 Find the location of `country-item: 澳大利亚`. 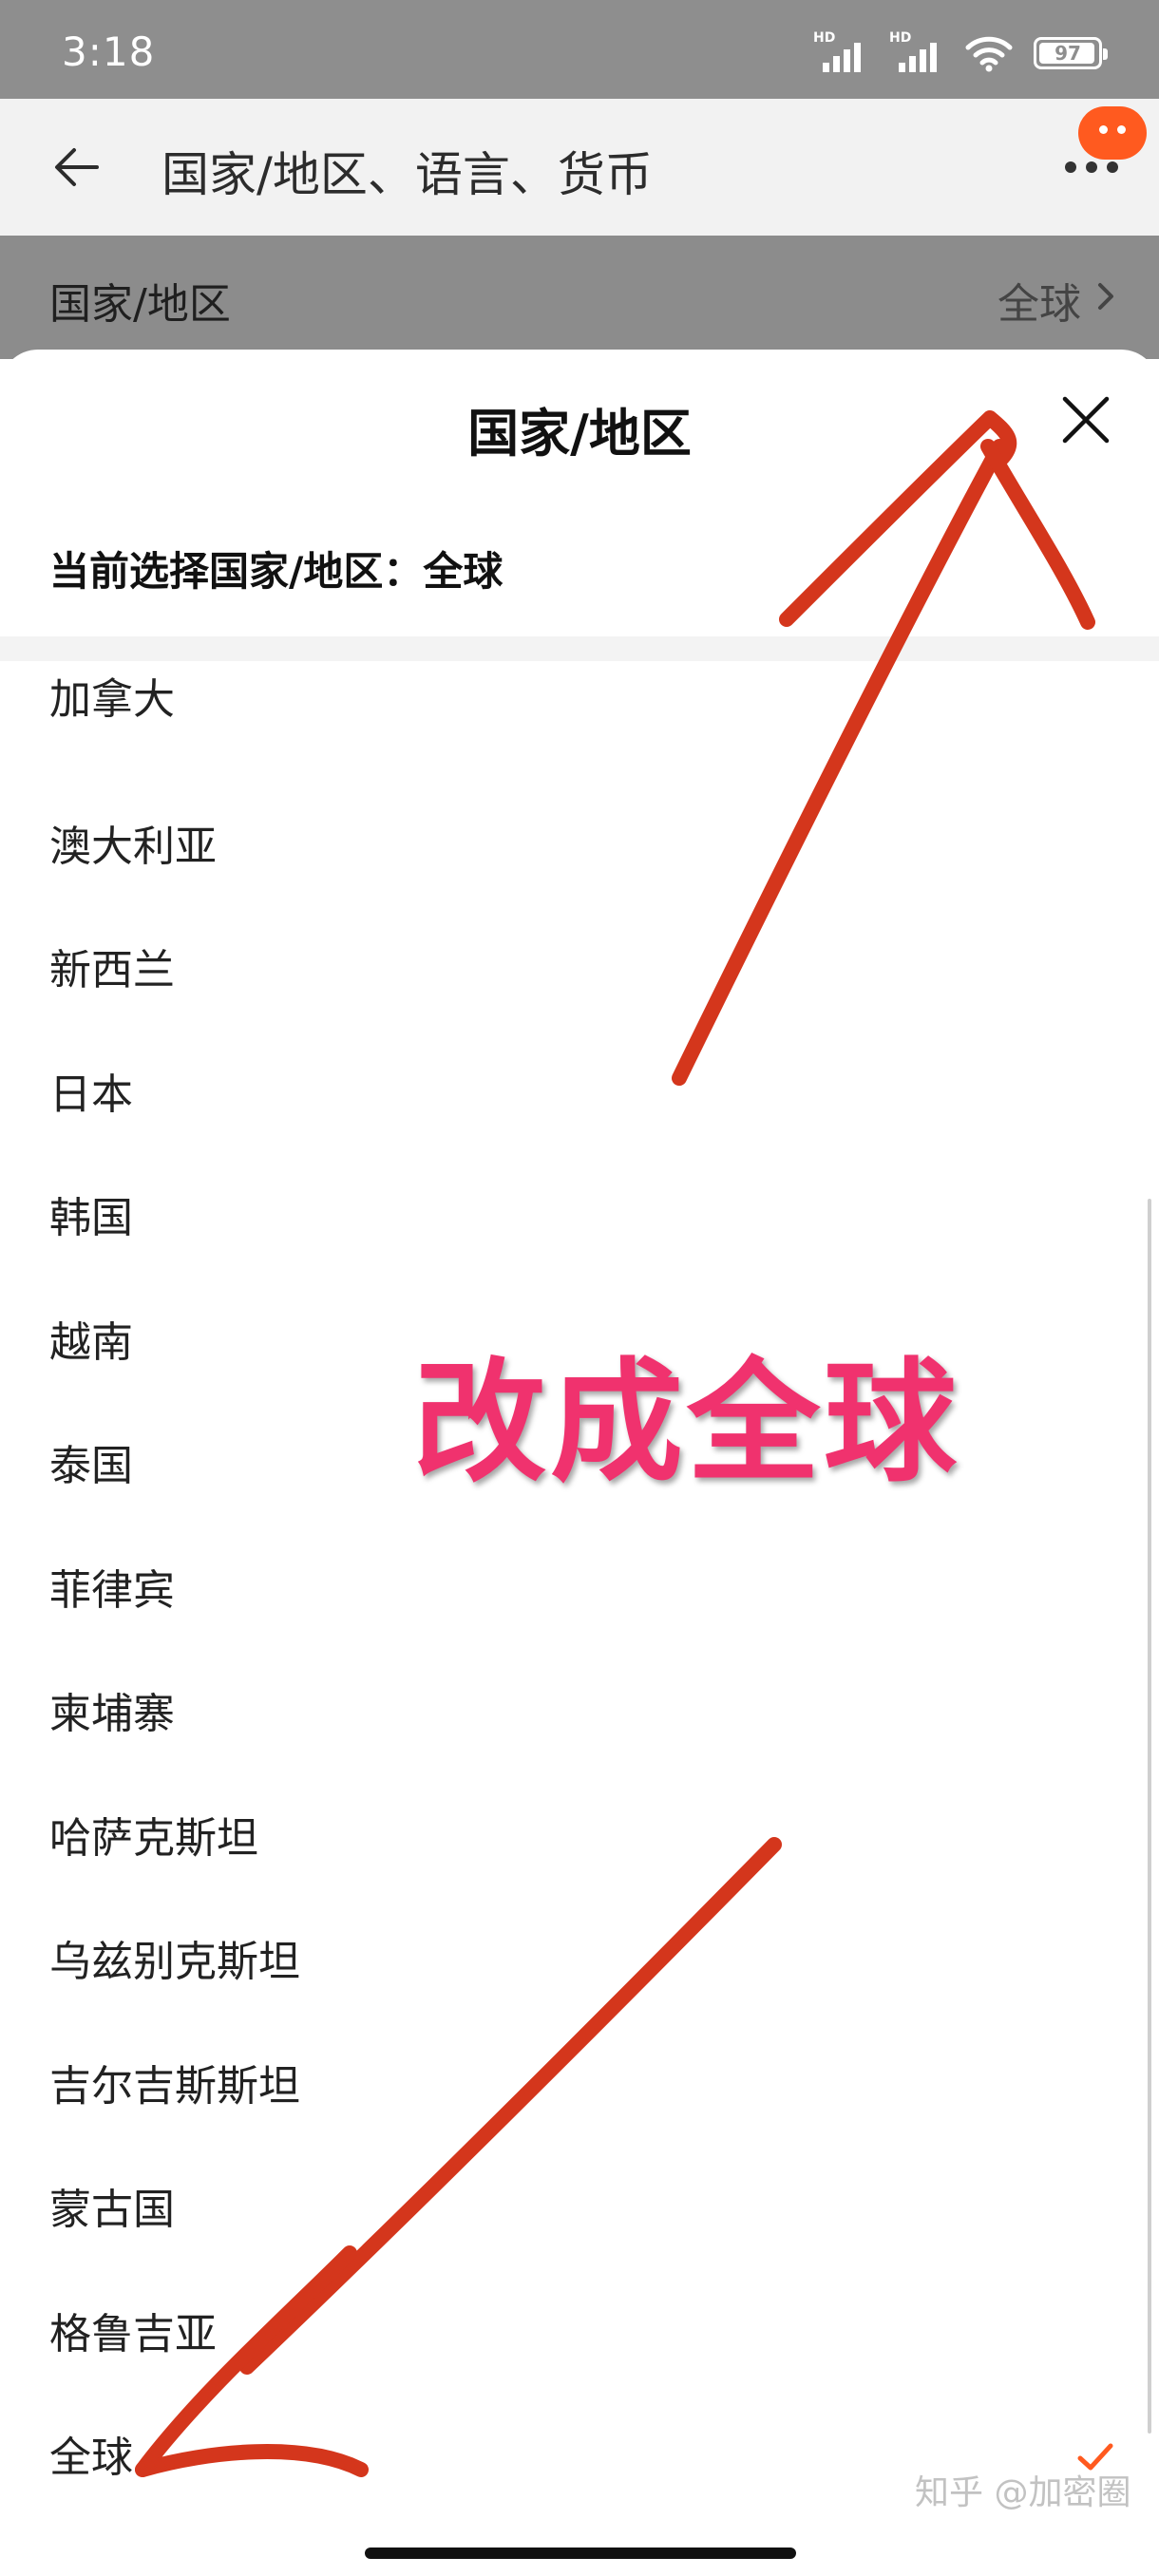

country-item: 澳大利亚 is located at coordinates (579, 848).